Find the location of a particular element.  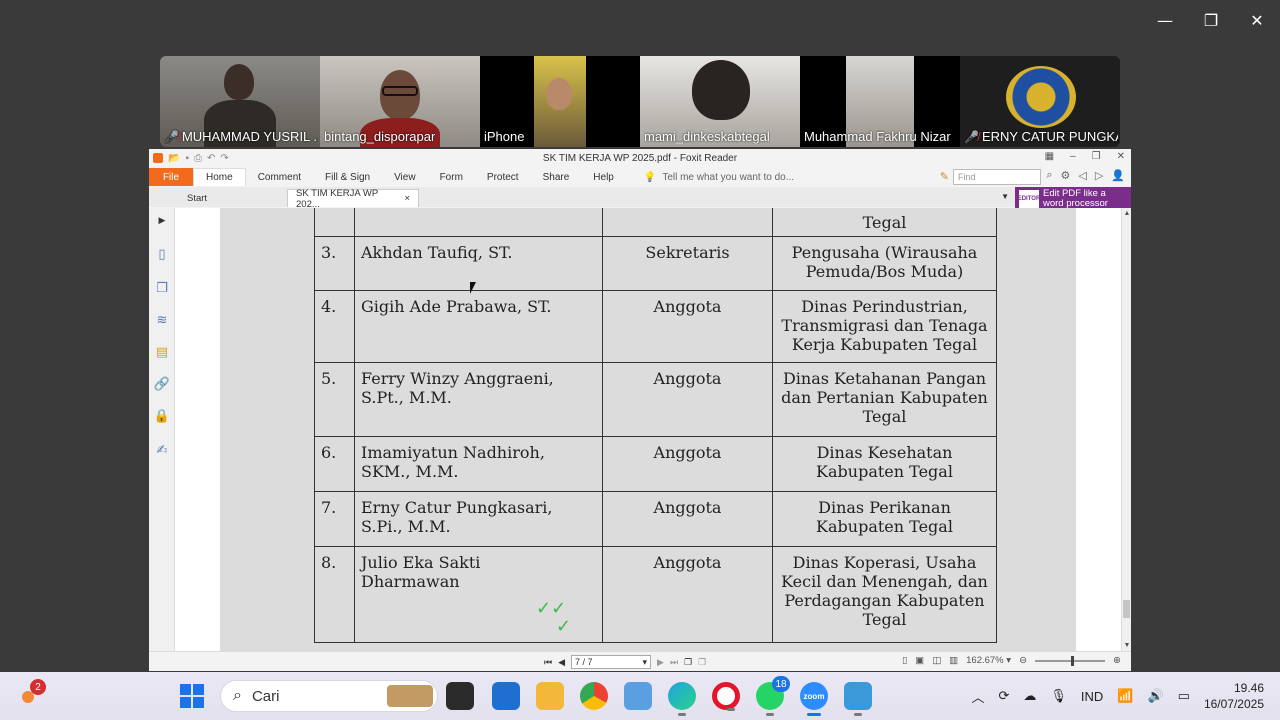

language-indicator: IND is located at coordinates (1092, 696).